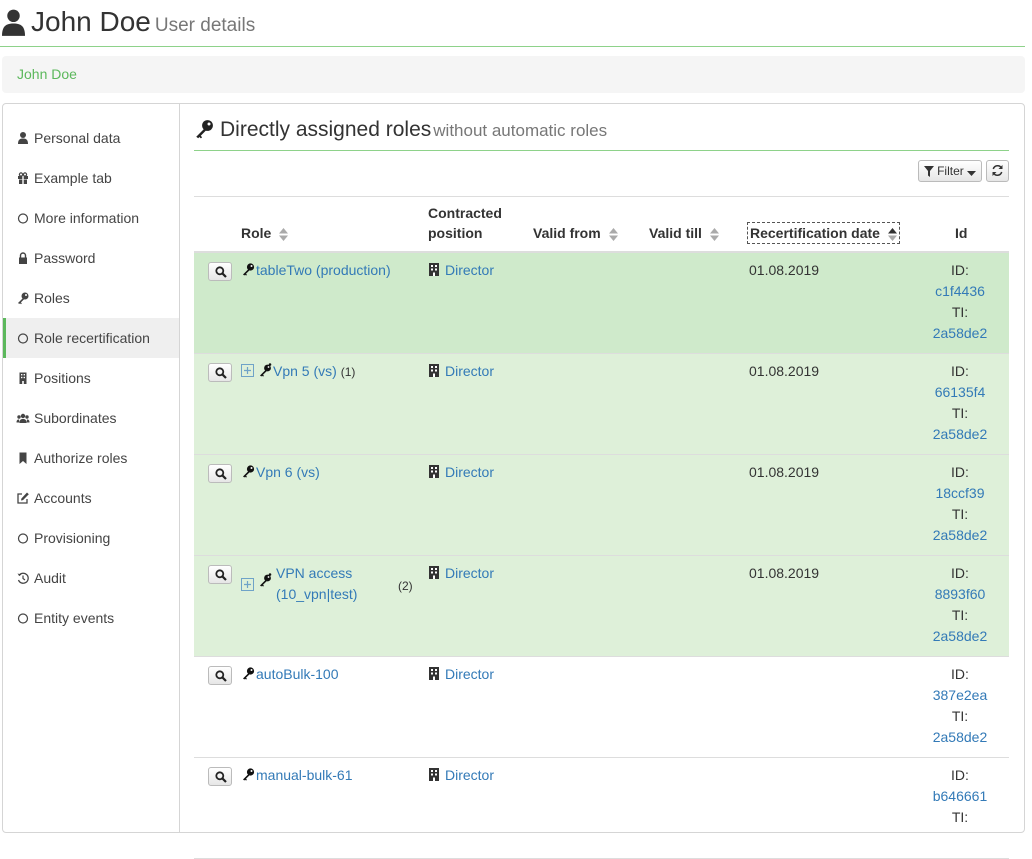 The image size is (1032, 859). I want to click on sidebar-item-example-tab: Example tab, so click(91, 178).